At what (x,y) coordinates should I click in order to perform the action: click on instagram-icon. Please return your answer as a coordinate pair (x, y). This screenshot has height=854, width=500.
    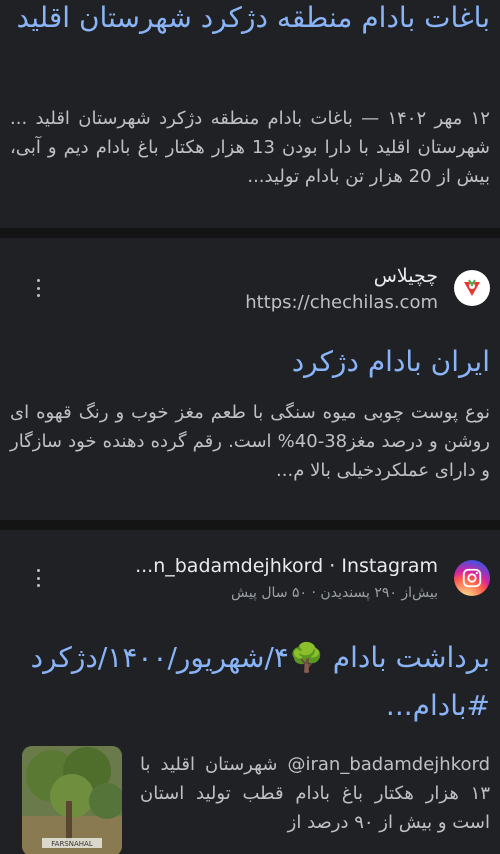
    Looking at the image, I should click on (472, 578).